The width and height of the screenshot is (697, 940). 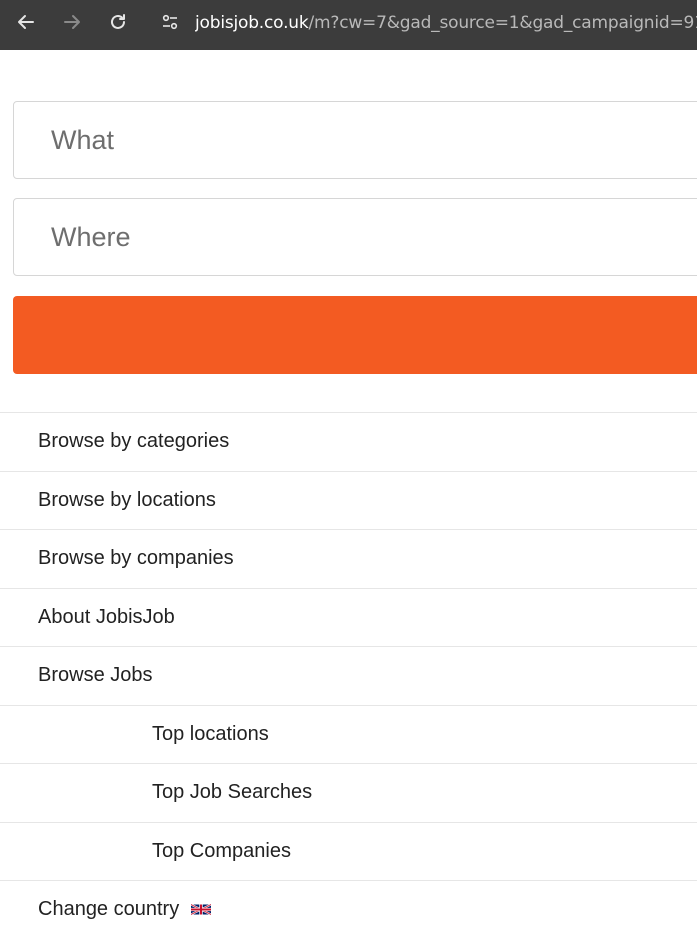 I want to click on where-input, so click(x=355, y=237).